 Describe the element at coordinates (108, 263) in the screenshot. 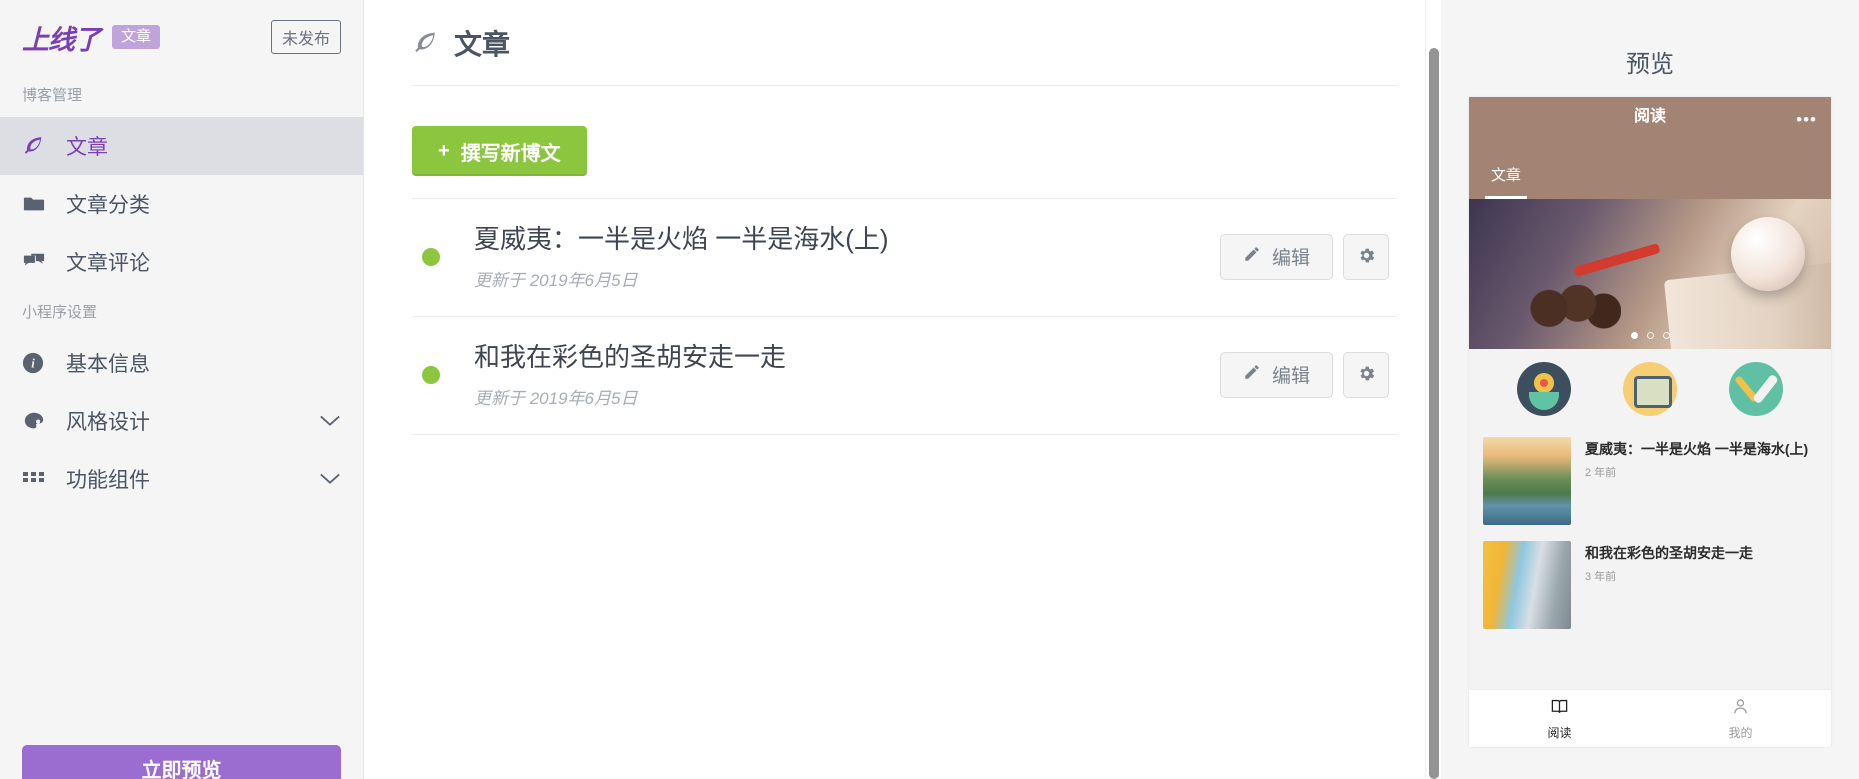

I see `sidebar-item-label: 文章评论` at that location.